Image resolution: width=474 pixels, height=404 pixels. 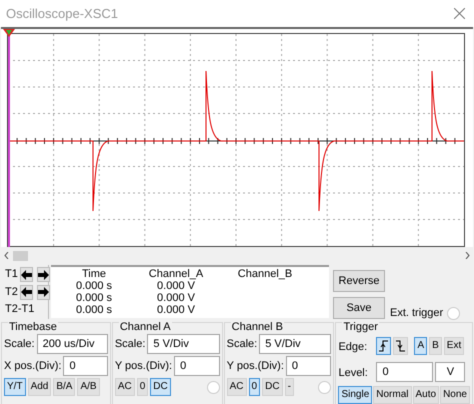 I want to click on mode-button: -, so click(x=289, y=387).